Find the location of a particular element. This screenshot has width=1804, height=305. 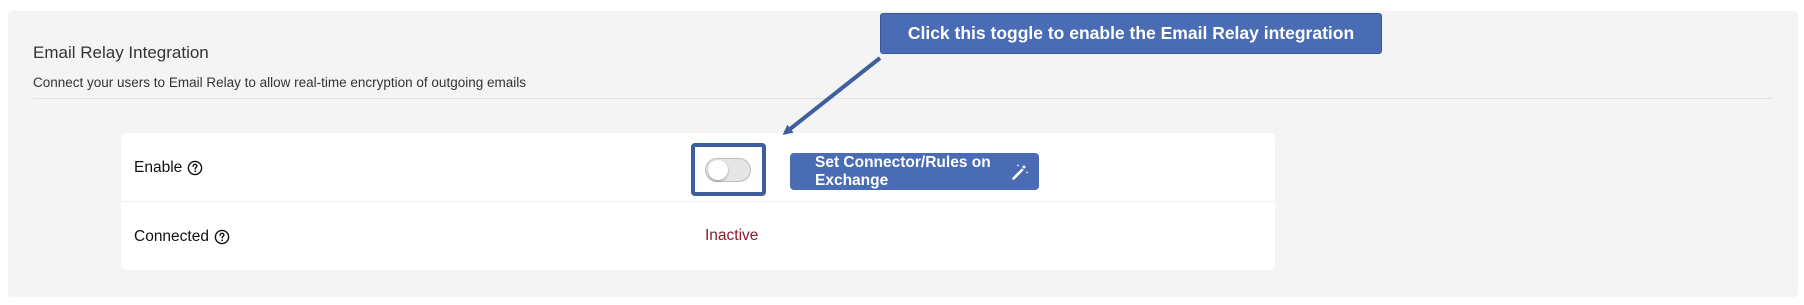

enable-toggle is located at coordinates (728, 170).